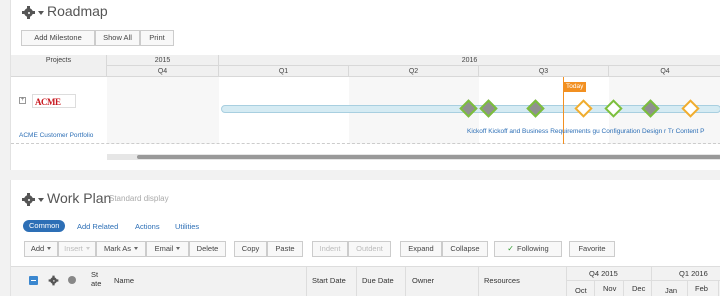  I want to click on col-owner: Owner, so click(423, 280).